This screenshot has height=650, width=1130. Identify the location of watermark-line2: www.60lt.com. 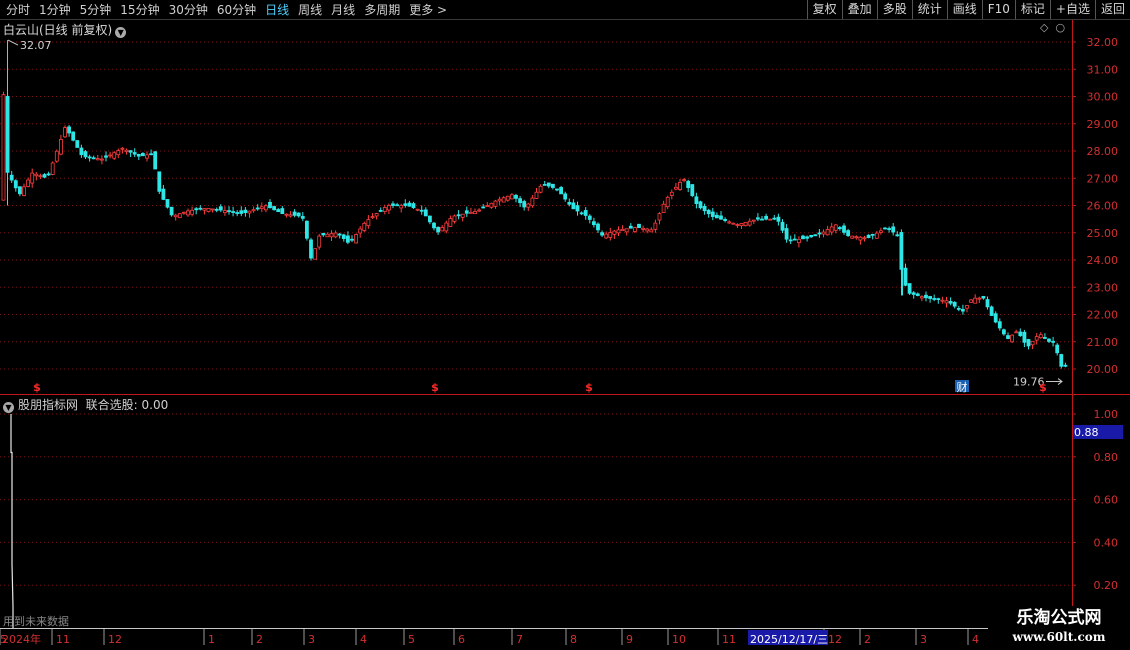
(1059, 637).